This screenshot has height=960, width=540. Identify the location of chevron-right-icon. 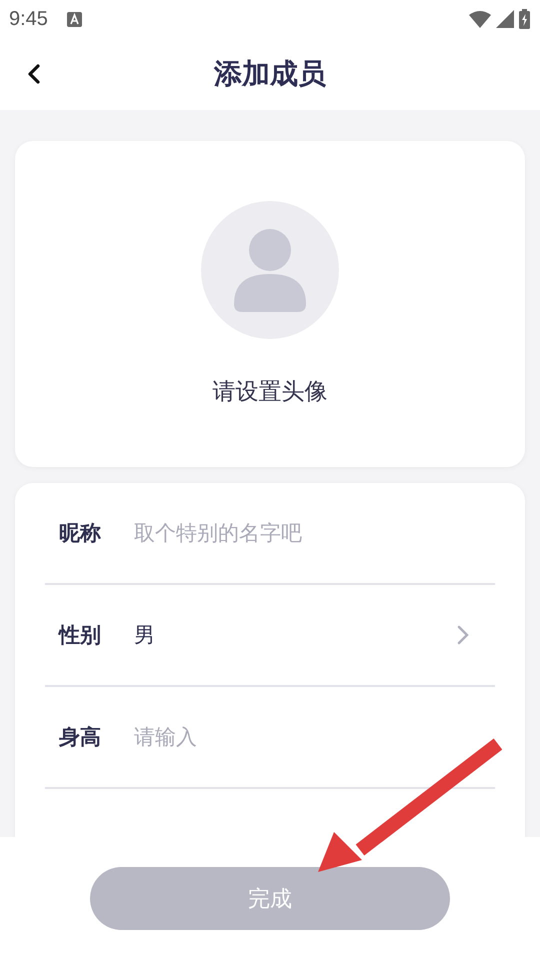
(463, 635).